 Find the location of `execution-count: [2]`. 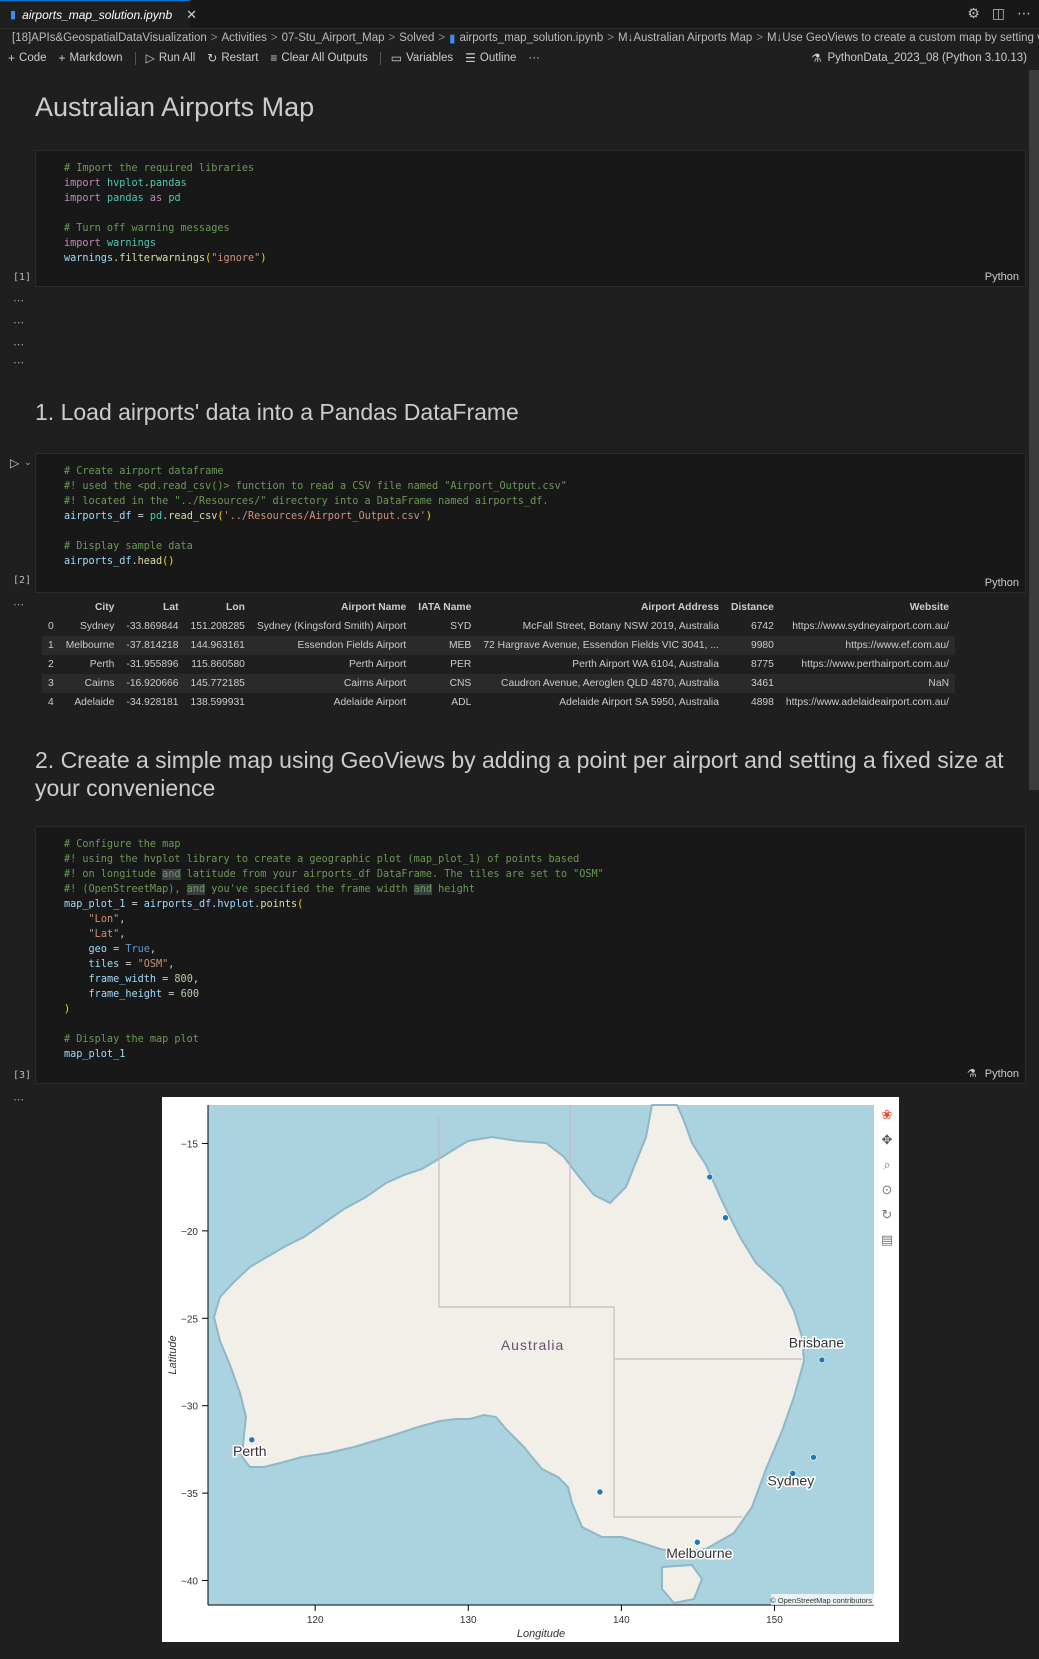

execution-count: [2] is located at coordinates (22, 580).